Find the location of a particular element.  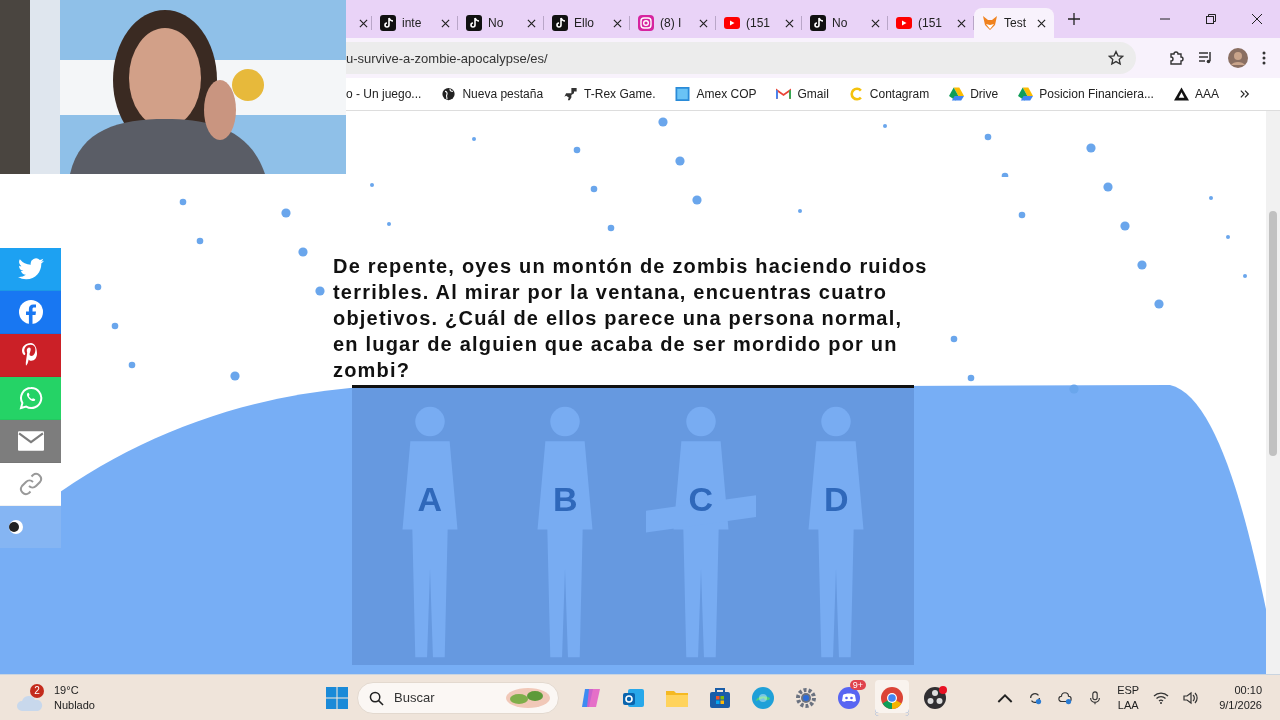

facebook-icon is located at coordinates (30, 312).